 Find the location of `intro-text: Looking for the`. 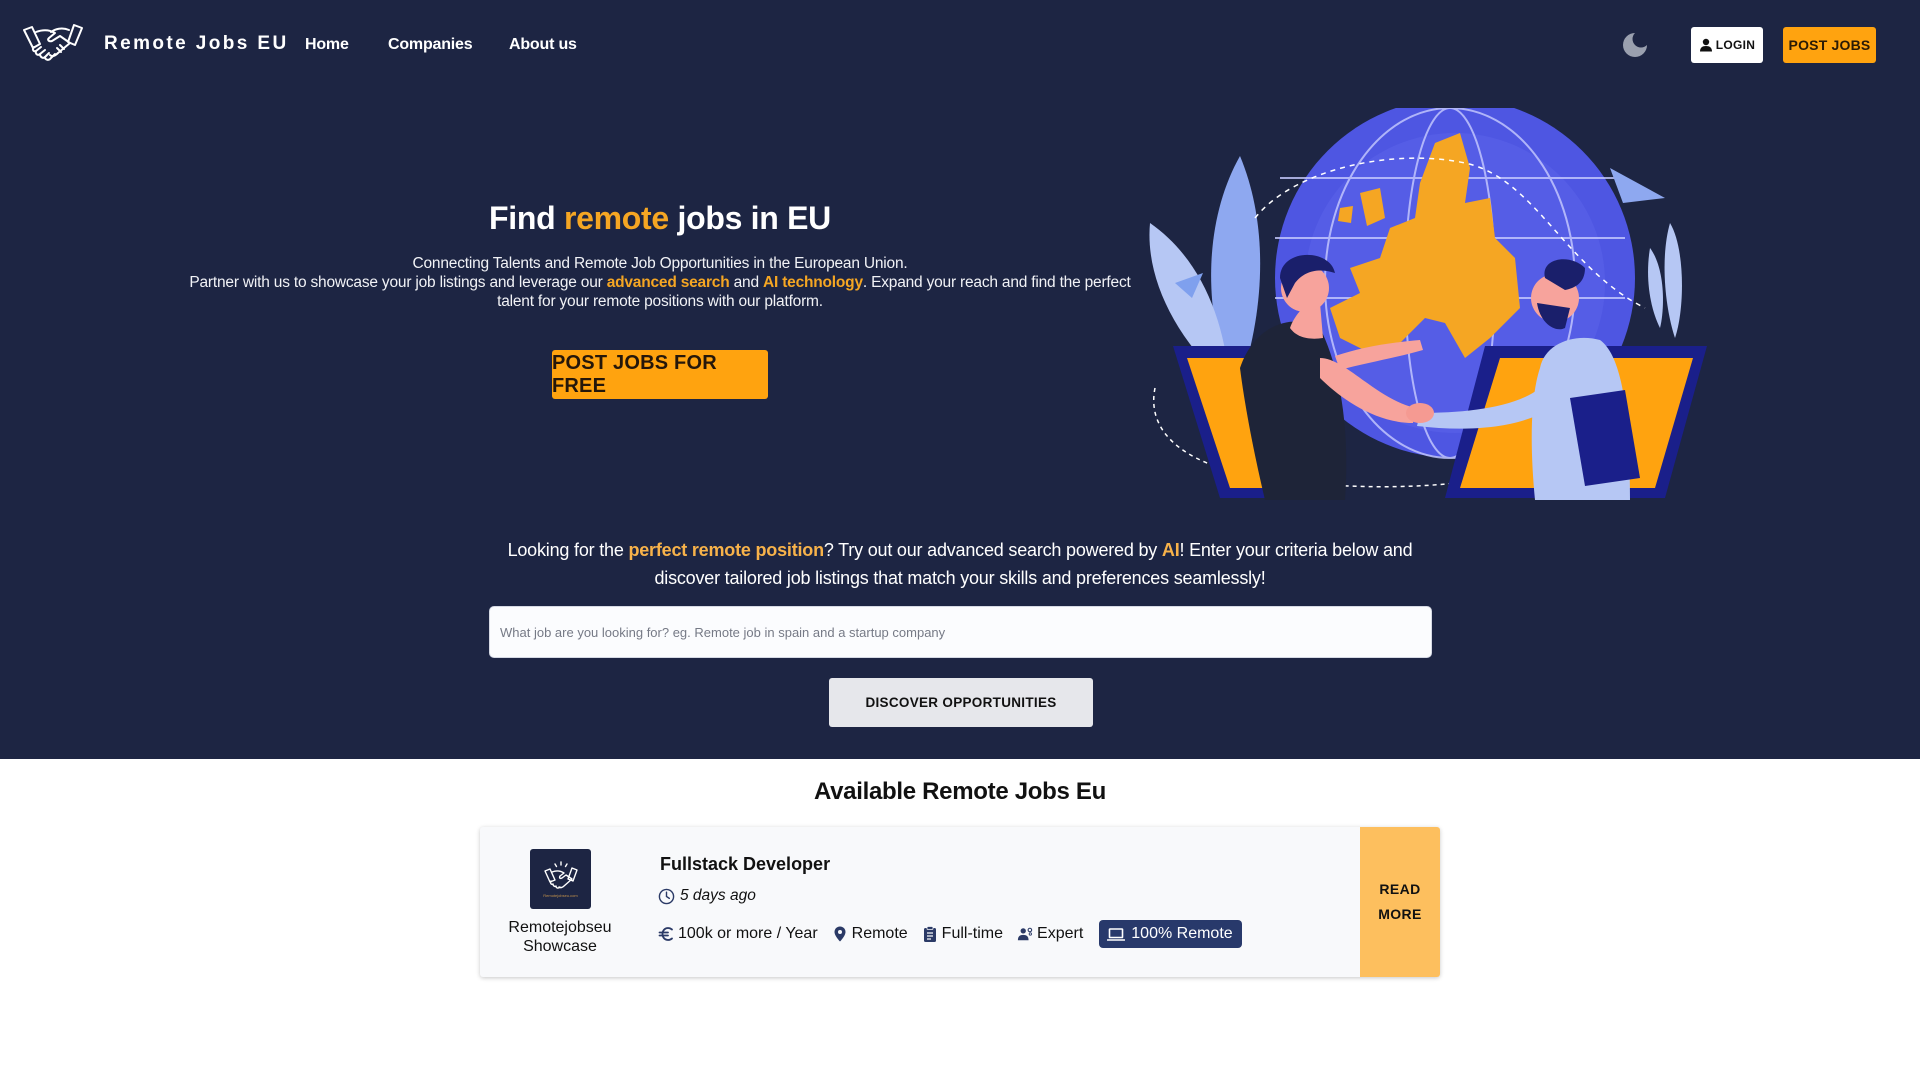

intro-text: Looking for the is located at coordinates (568, 550).